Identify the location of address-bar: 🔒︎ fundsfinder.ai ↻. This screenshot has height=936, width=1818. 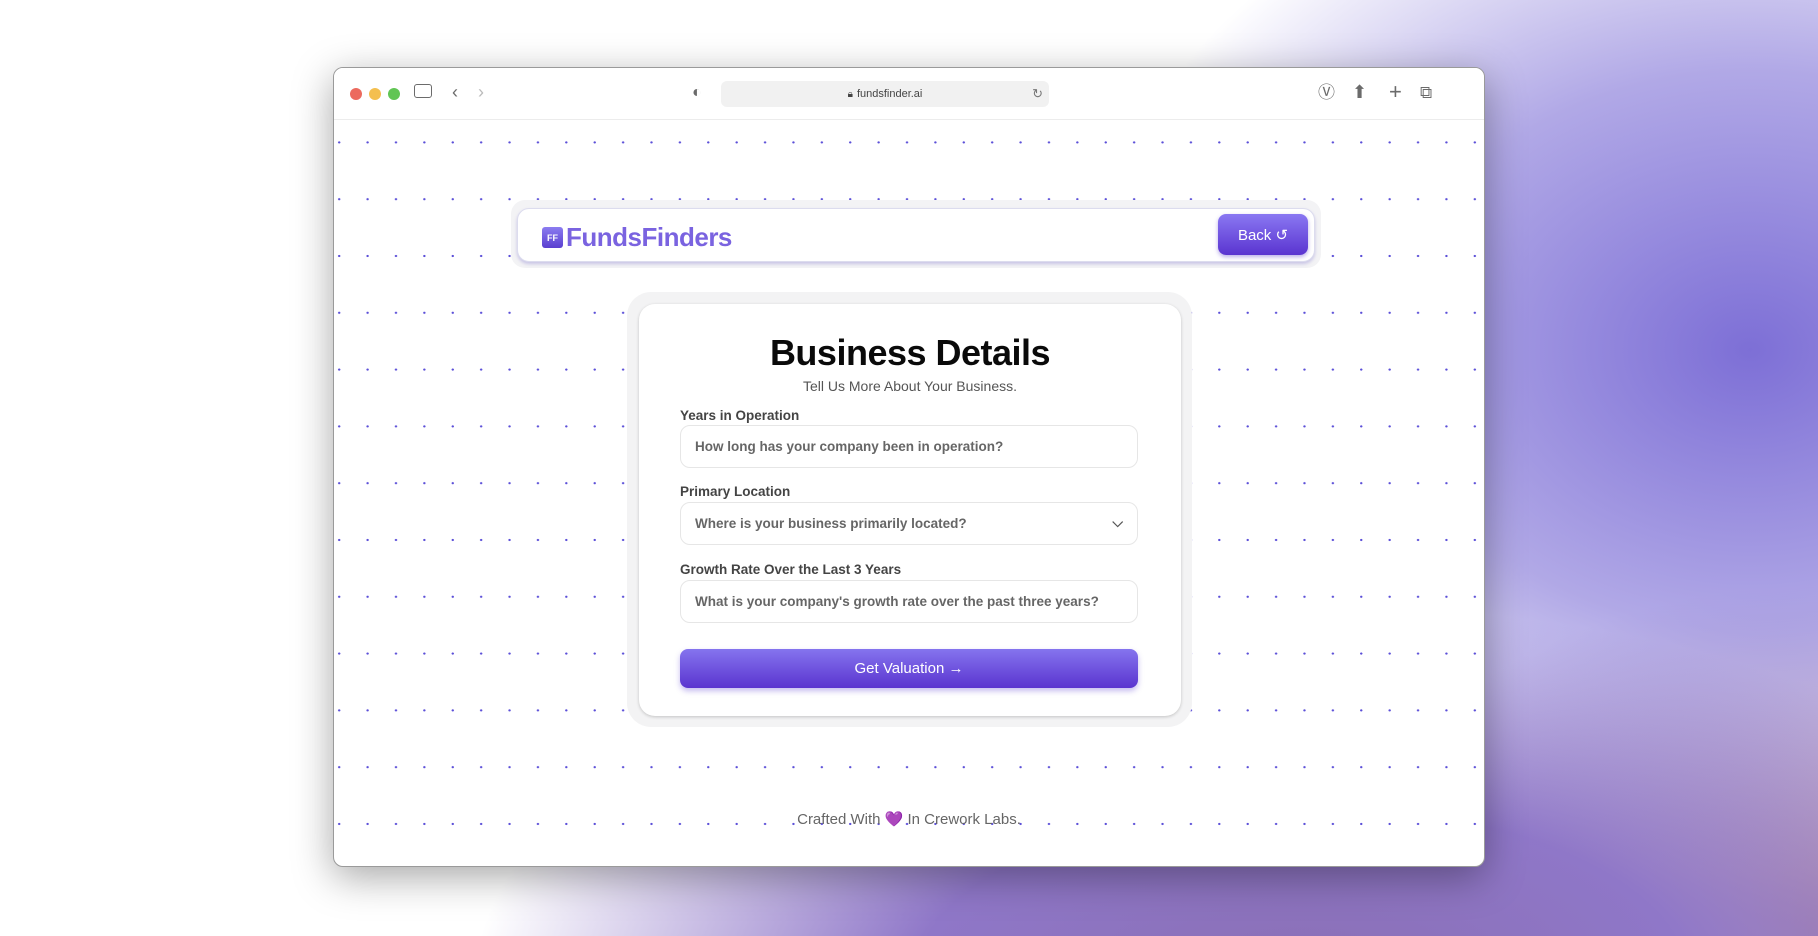
(885, 94).